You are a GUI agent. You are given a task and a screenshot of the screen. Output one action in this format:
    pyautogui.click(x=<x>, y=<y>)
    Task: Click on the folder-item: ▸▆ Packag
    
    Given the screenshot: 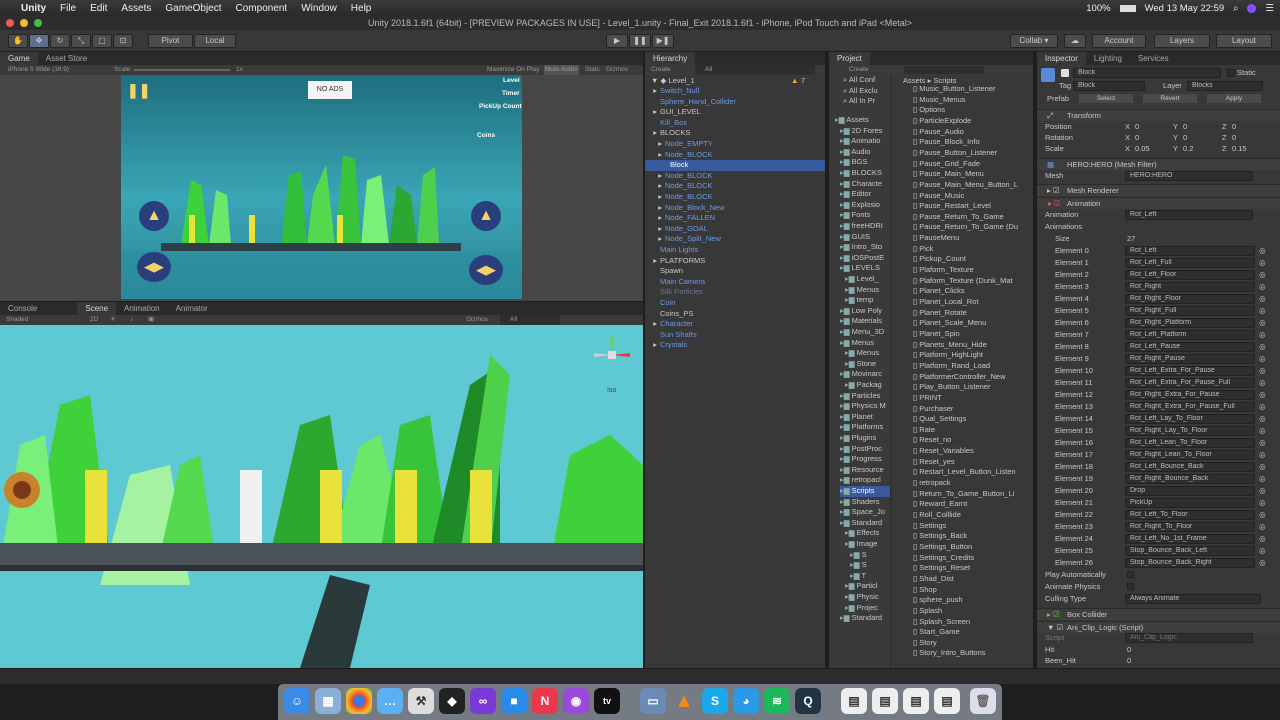 What is the action you would take?
    pyautogui.click(x=863, y=385)
    